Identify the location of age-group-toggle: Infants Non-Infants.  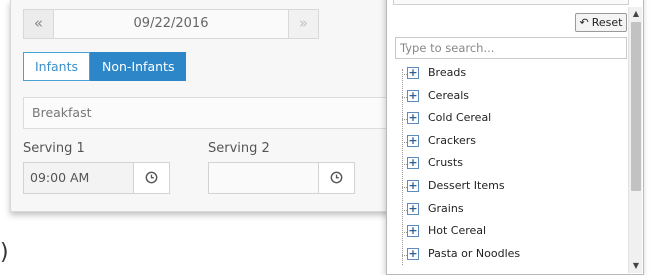
(105, 66).